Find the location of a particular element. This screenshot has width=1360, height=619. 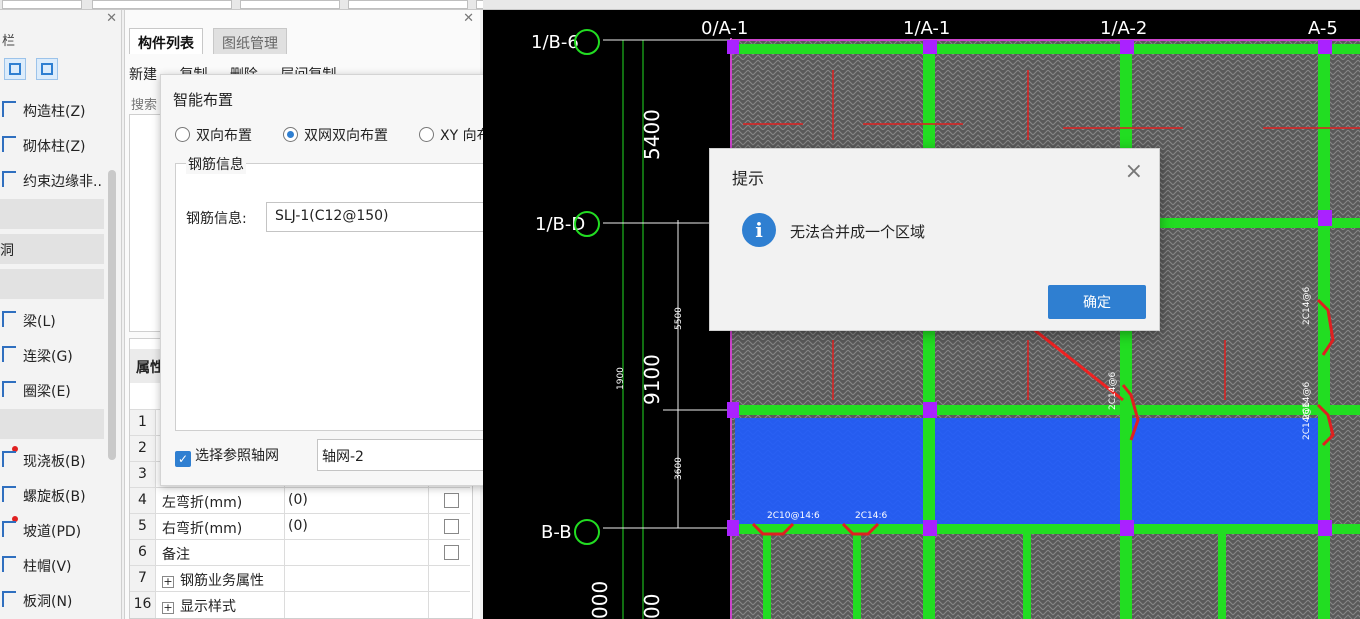

sidebar-scrollbar is located at coordinates (112, 315).